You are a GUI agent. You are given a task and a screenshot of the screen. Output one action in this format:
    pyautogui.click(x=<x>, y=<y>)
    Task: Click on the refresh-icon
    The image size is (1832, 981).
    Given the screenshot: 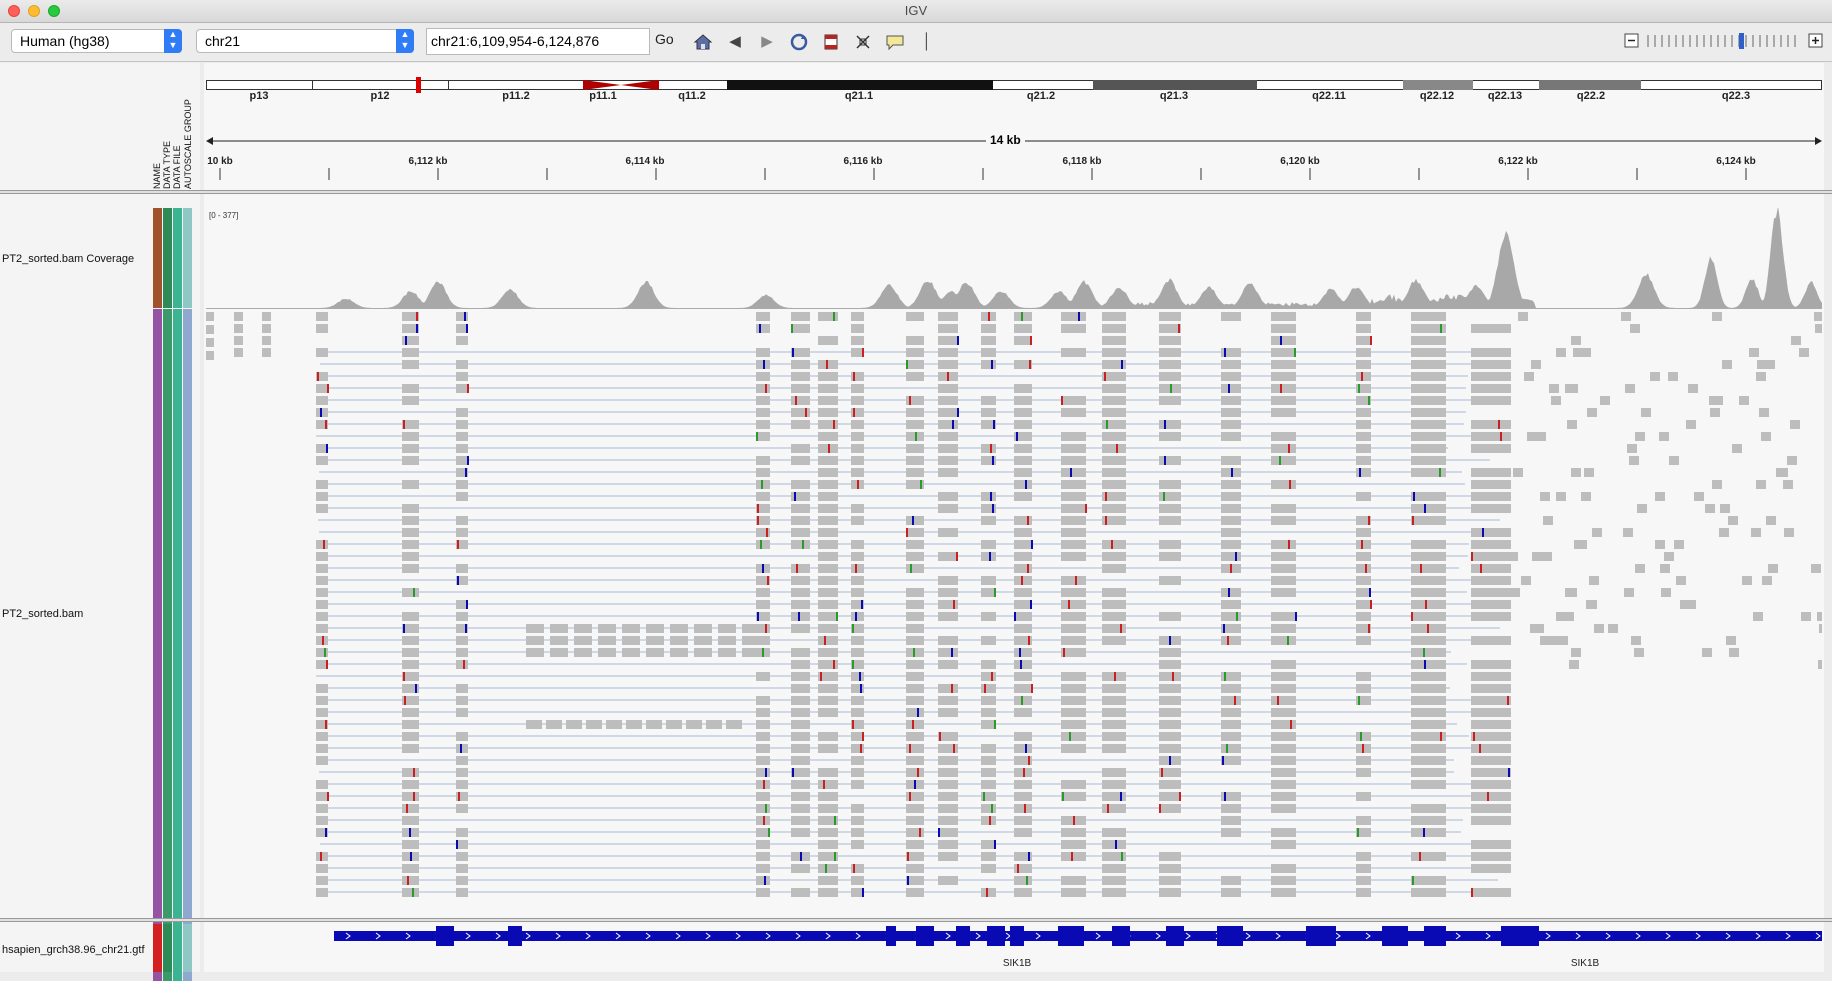 What is the action you would take?
    pyautogui.click(x=799, y=42)
    